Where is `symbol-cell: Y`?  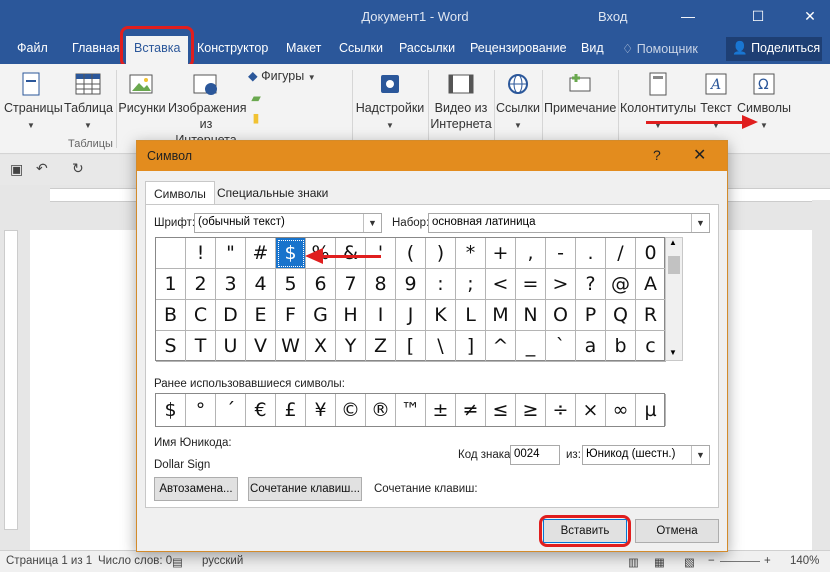
symbol-cell: Y is located at coordinates (351, 346).